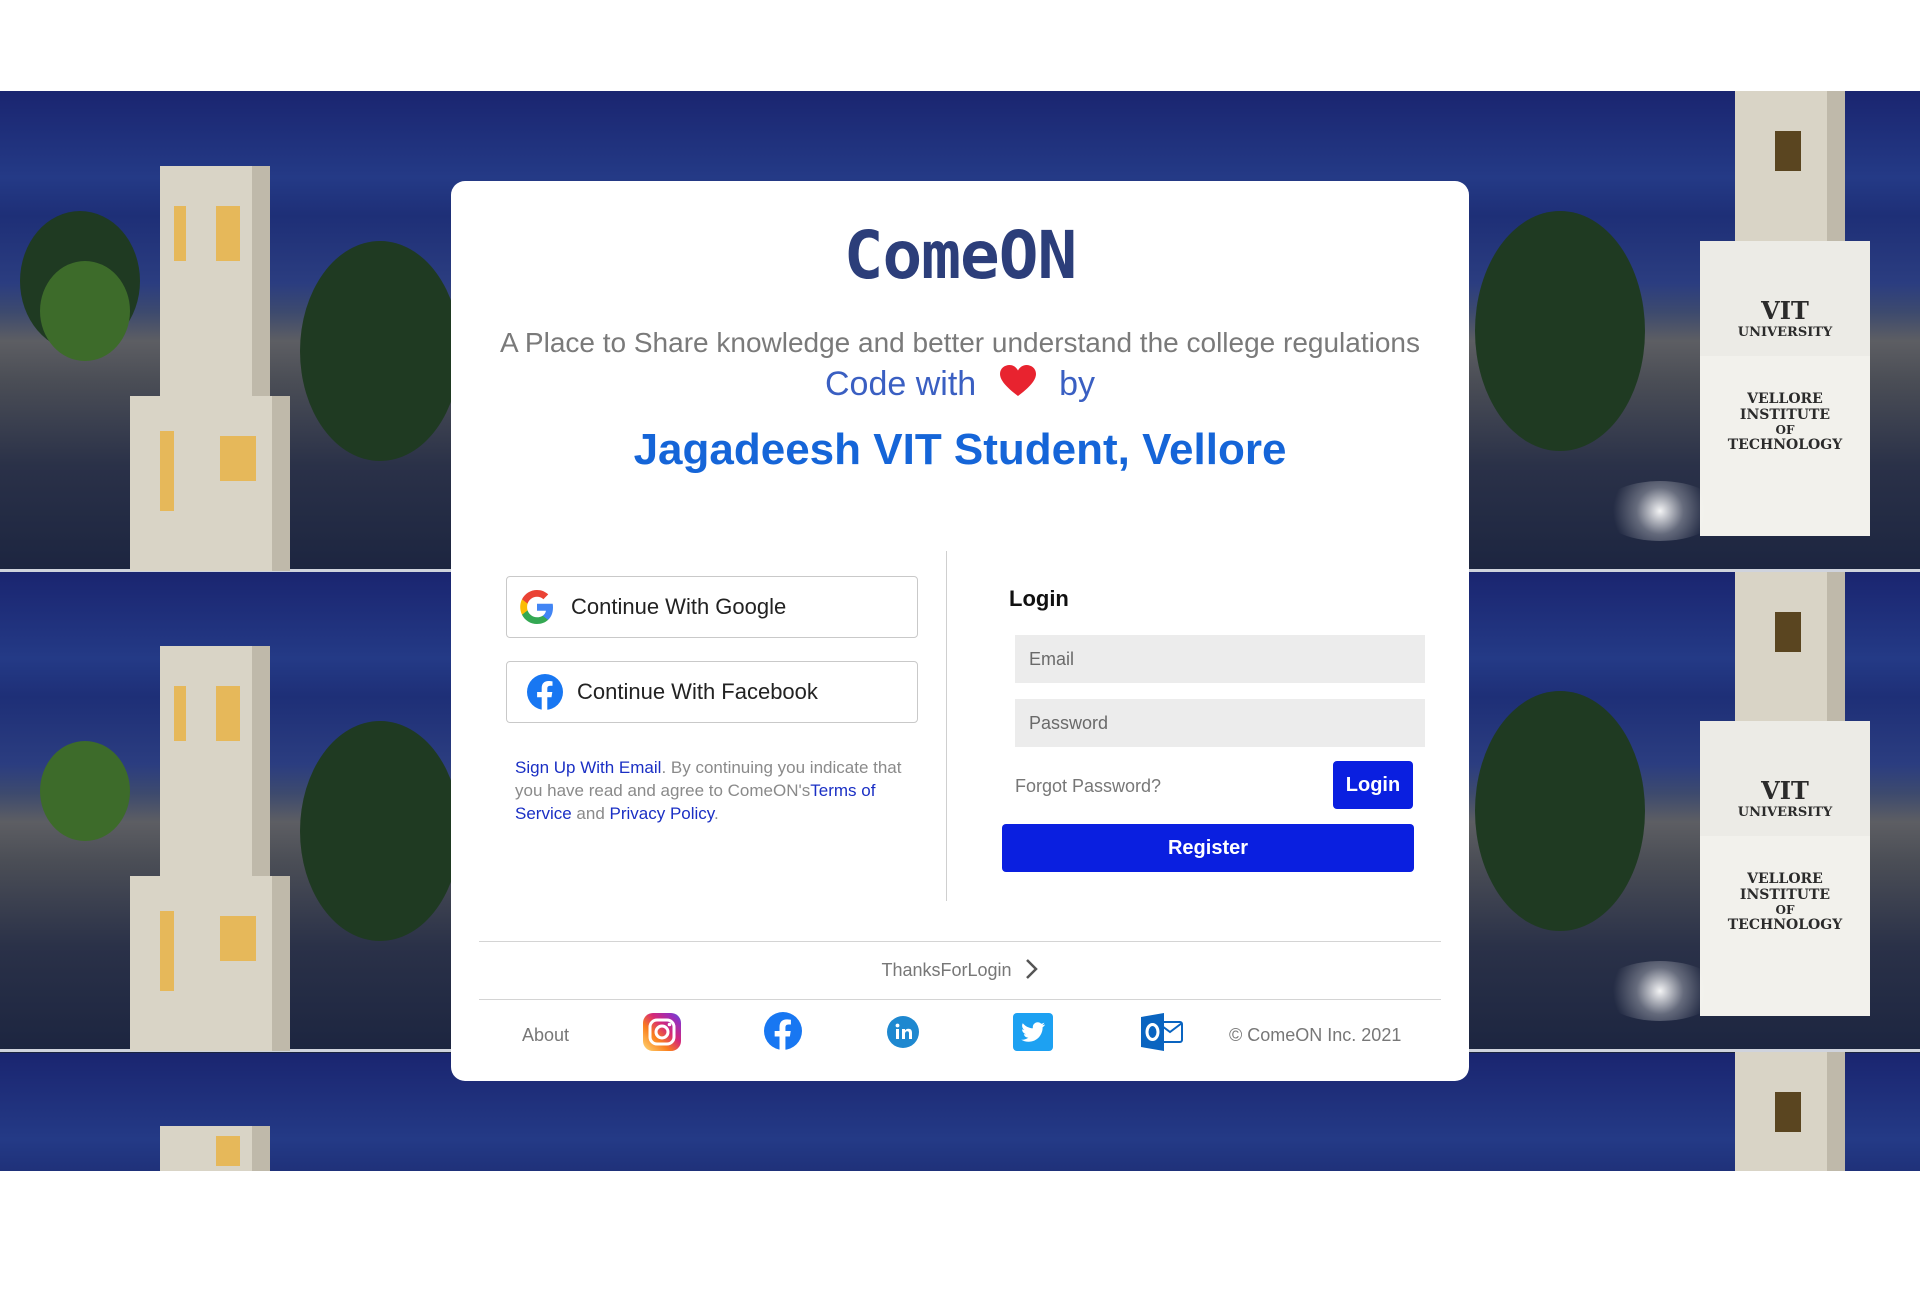 This screenshot has width=1920, height=1289. What do you see at coordinates (679, 606) in the screenshot?
I see `google-login-label: Continue With Google` at bounding box center [679, 606].